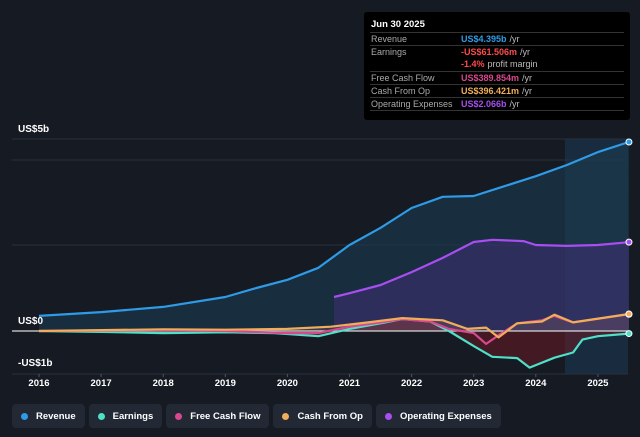 The height and width of the screenshot is (437, 640). I want to click on tooltip-value-text: US$4.395b, so click(484, 39).